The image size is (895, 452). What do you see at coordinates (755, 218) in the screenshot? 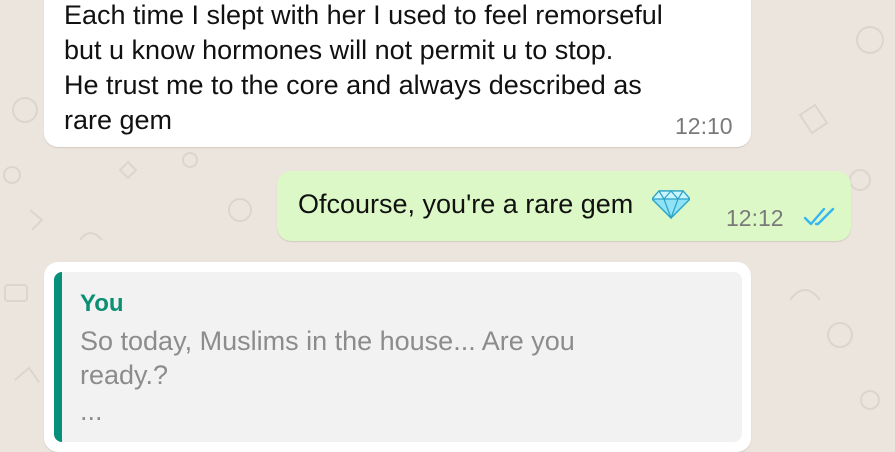
I see `message-time: 12:12` at bounding box center [755, 218].